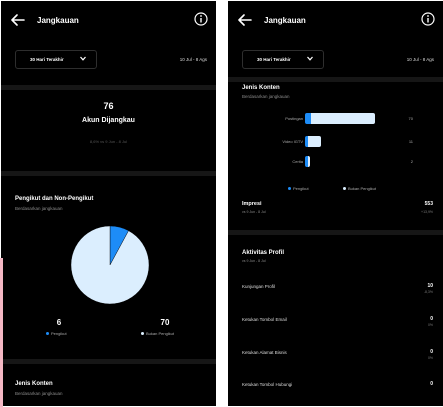 This screenshot has width=443, height=407. What do you see at coordinates (264, 319) in the screenshot?
I see `row-label: Ketukan Tombol Email` at bounding box center [264, 319].